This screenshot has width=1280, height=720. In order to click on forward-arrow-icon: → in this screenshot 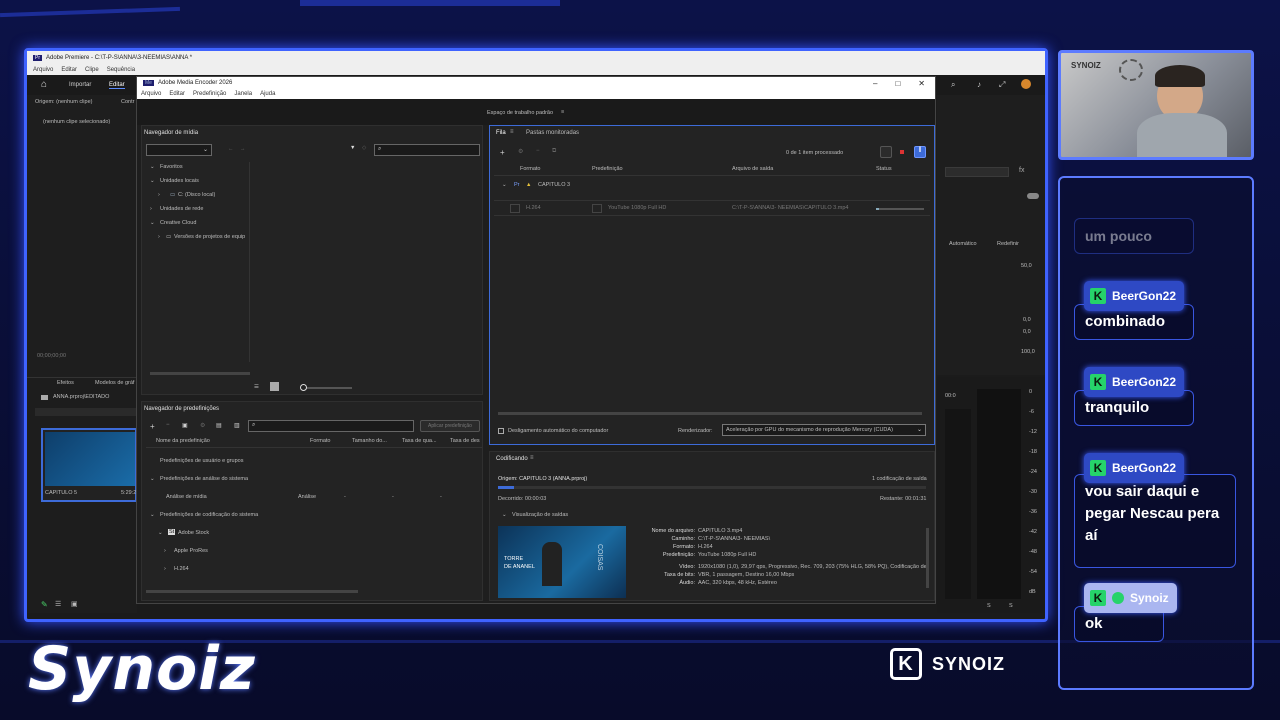, I will do `click(243, 149)`.